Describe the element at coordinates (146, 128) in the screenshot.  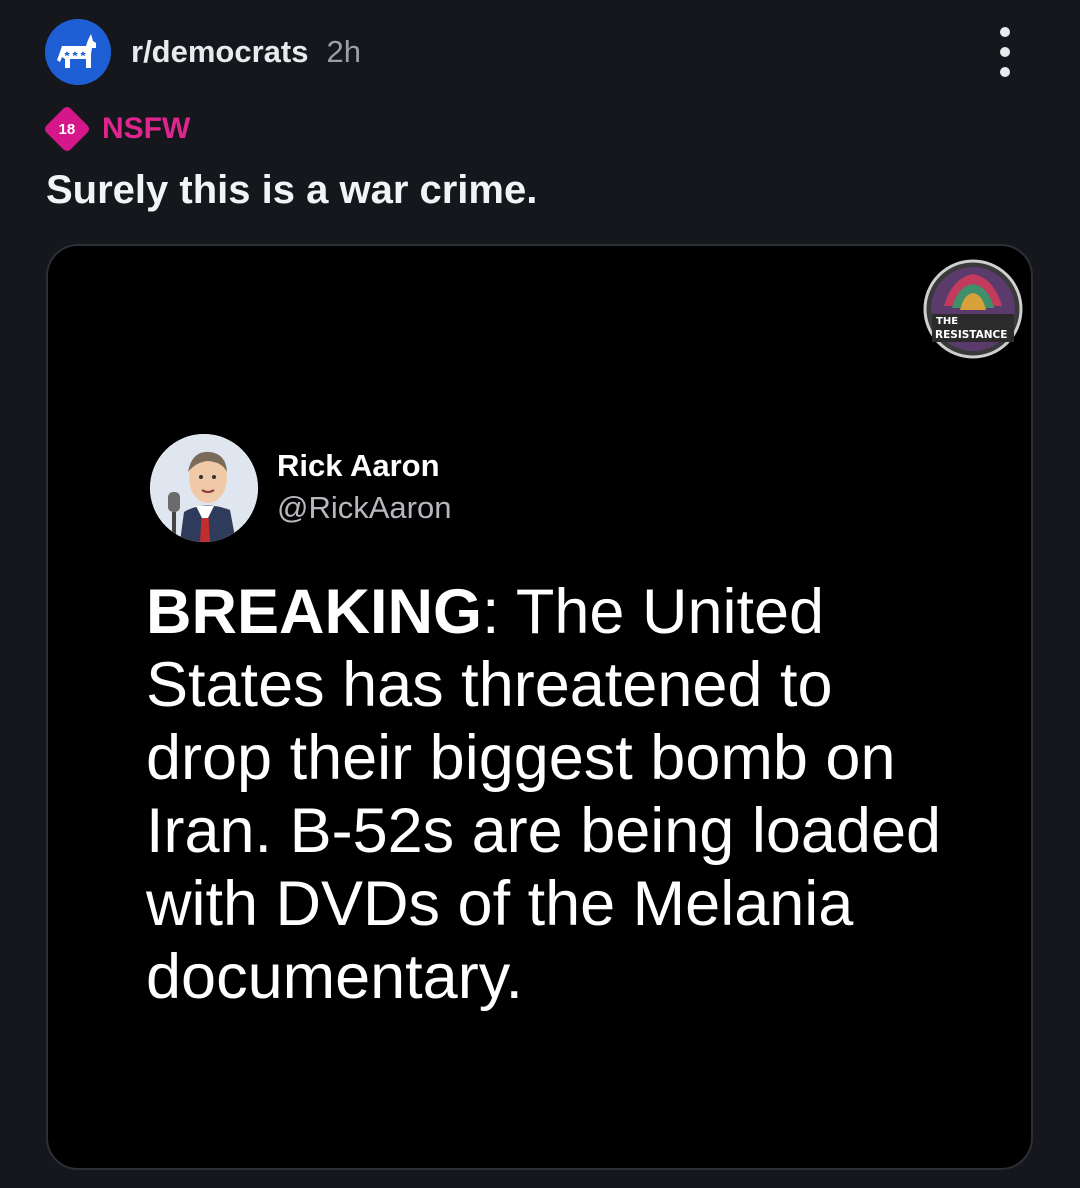
I see `nsfw-label: NSFW` at that location.